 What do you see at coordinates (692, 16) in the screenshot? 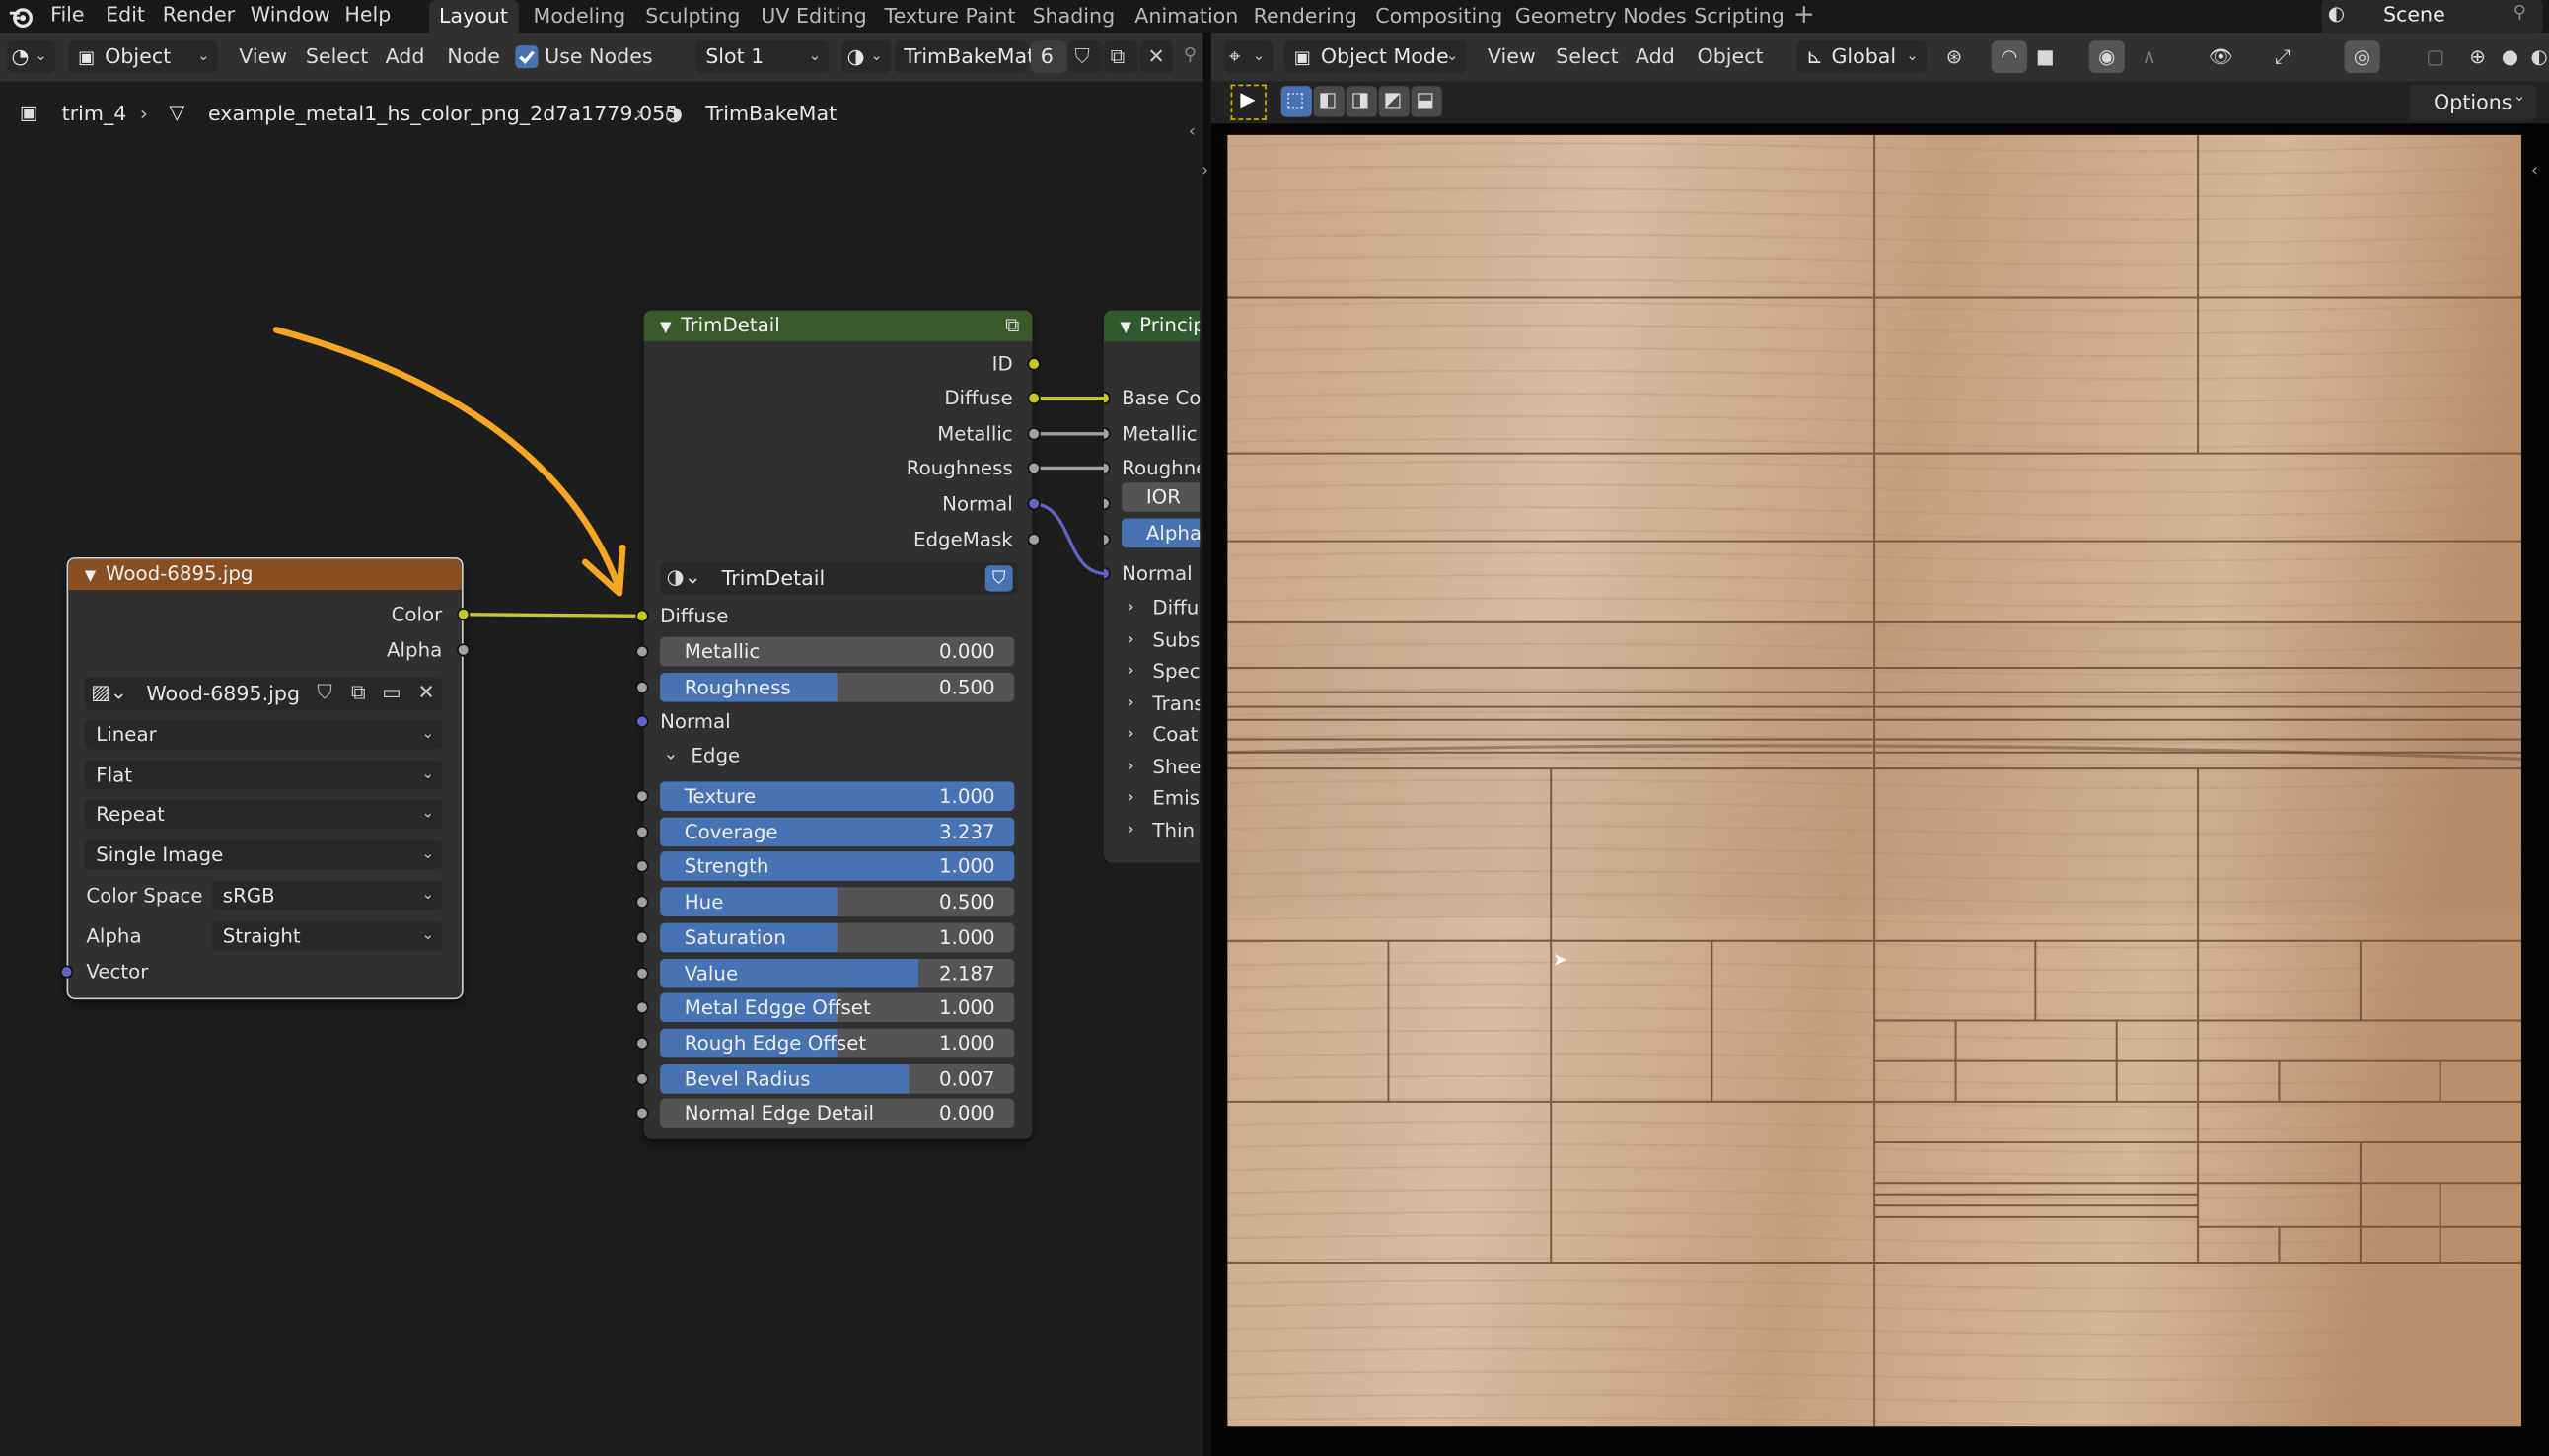
I see `tab-sculpting: Sculpting` at bounding box center [692, 16].